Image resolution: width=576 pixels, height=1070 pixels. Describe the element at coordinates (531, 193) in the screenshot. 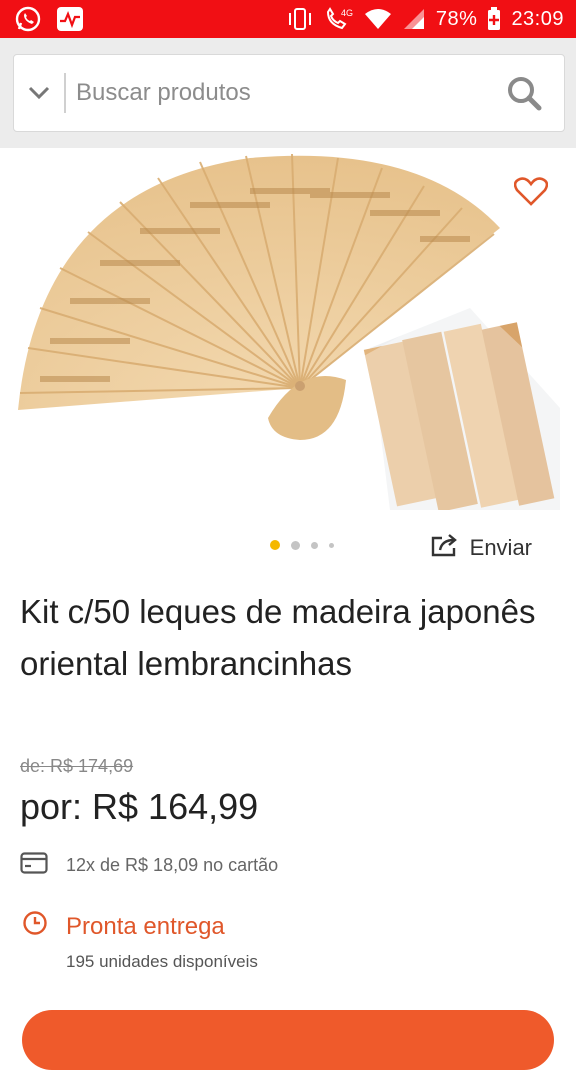

I see `favorite-heart-icon` at that location.